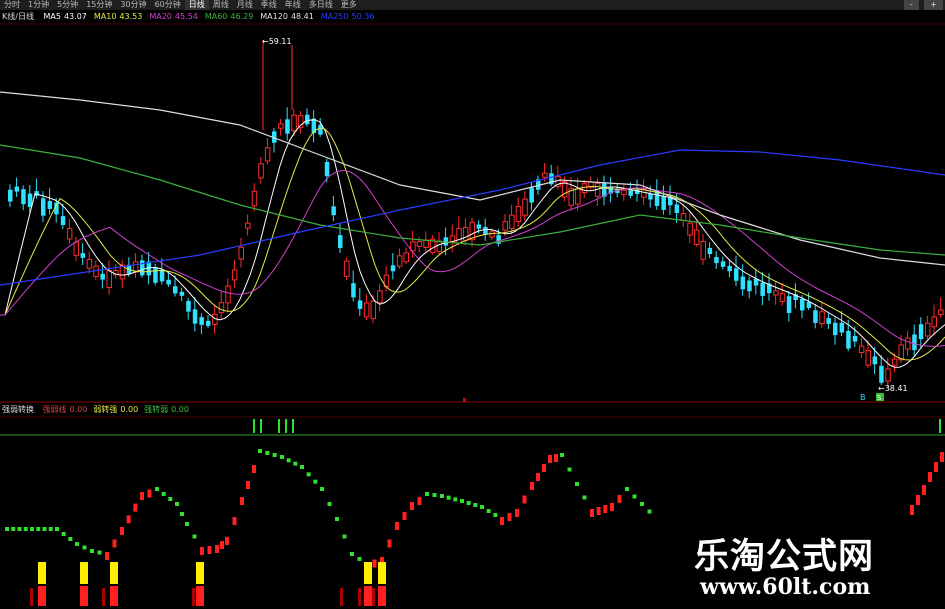 This screenshot has width=945, height=609. Describe the element at coordinates (277, 41) in the screenshot. I see `high-price-label: ←59.11` at that location.